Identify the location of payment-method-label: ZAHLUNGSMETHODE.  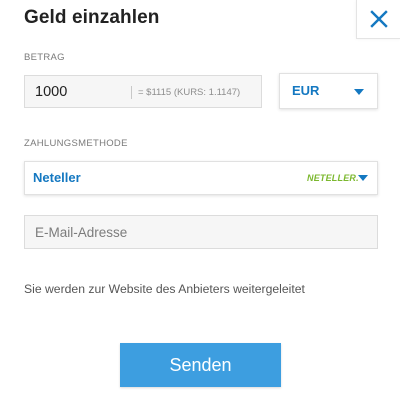
(76, 143).